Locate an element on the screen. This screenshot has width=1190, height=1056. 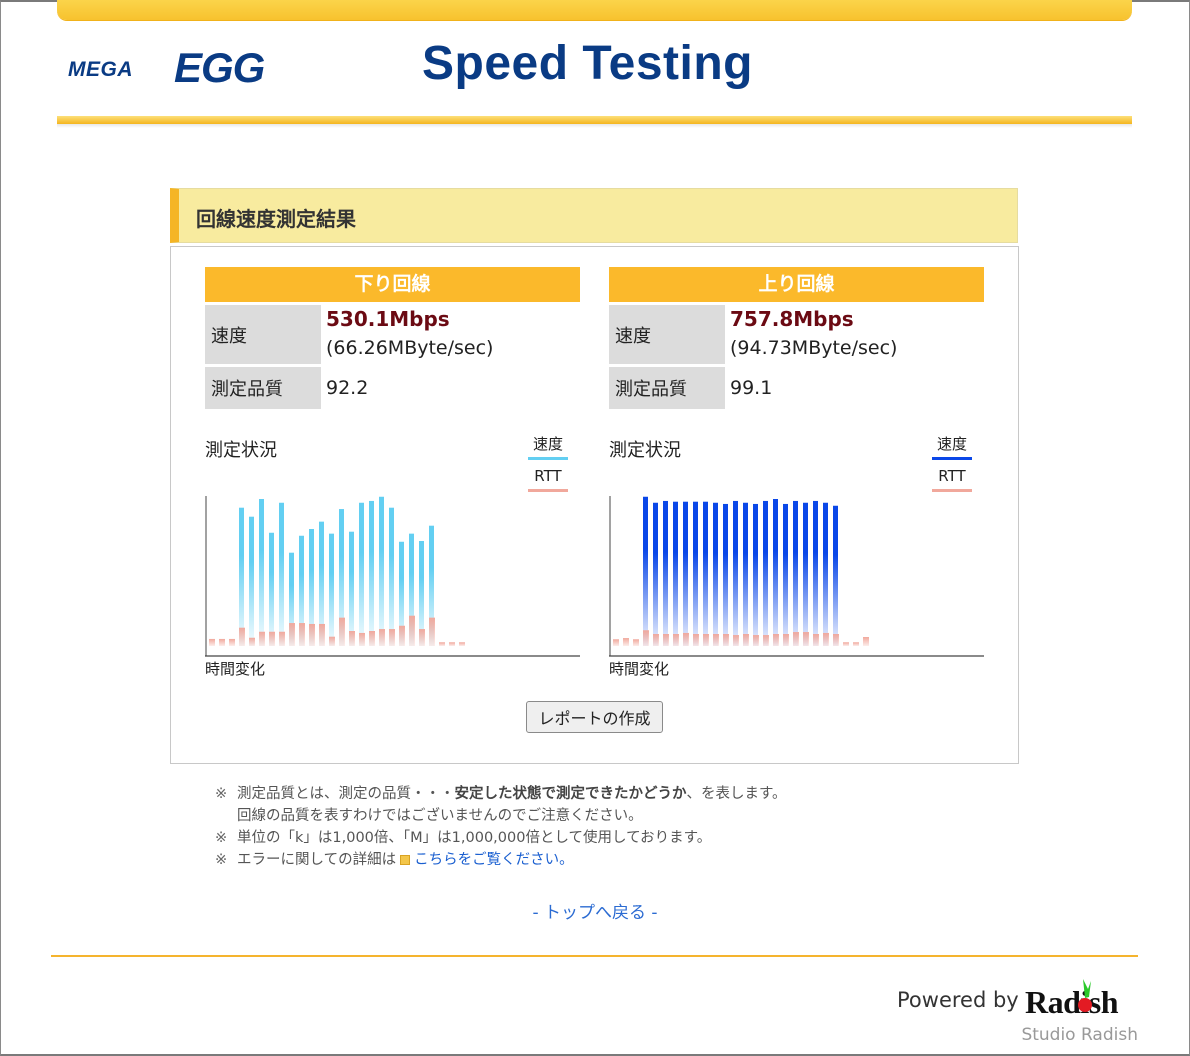
note-quality-text-line2: 回線の品質を表すわけではございませんのでご注意ください。 is located at coordinates (440, 816).